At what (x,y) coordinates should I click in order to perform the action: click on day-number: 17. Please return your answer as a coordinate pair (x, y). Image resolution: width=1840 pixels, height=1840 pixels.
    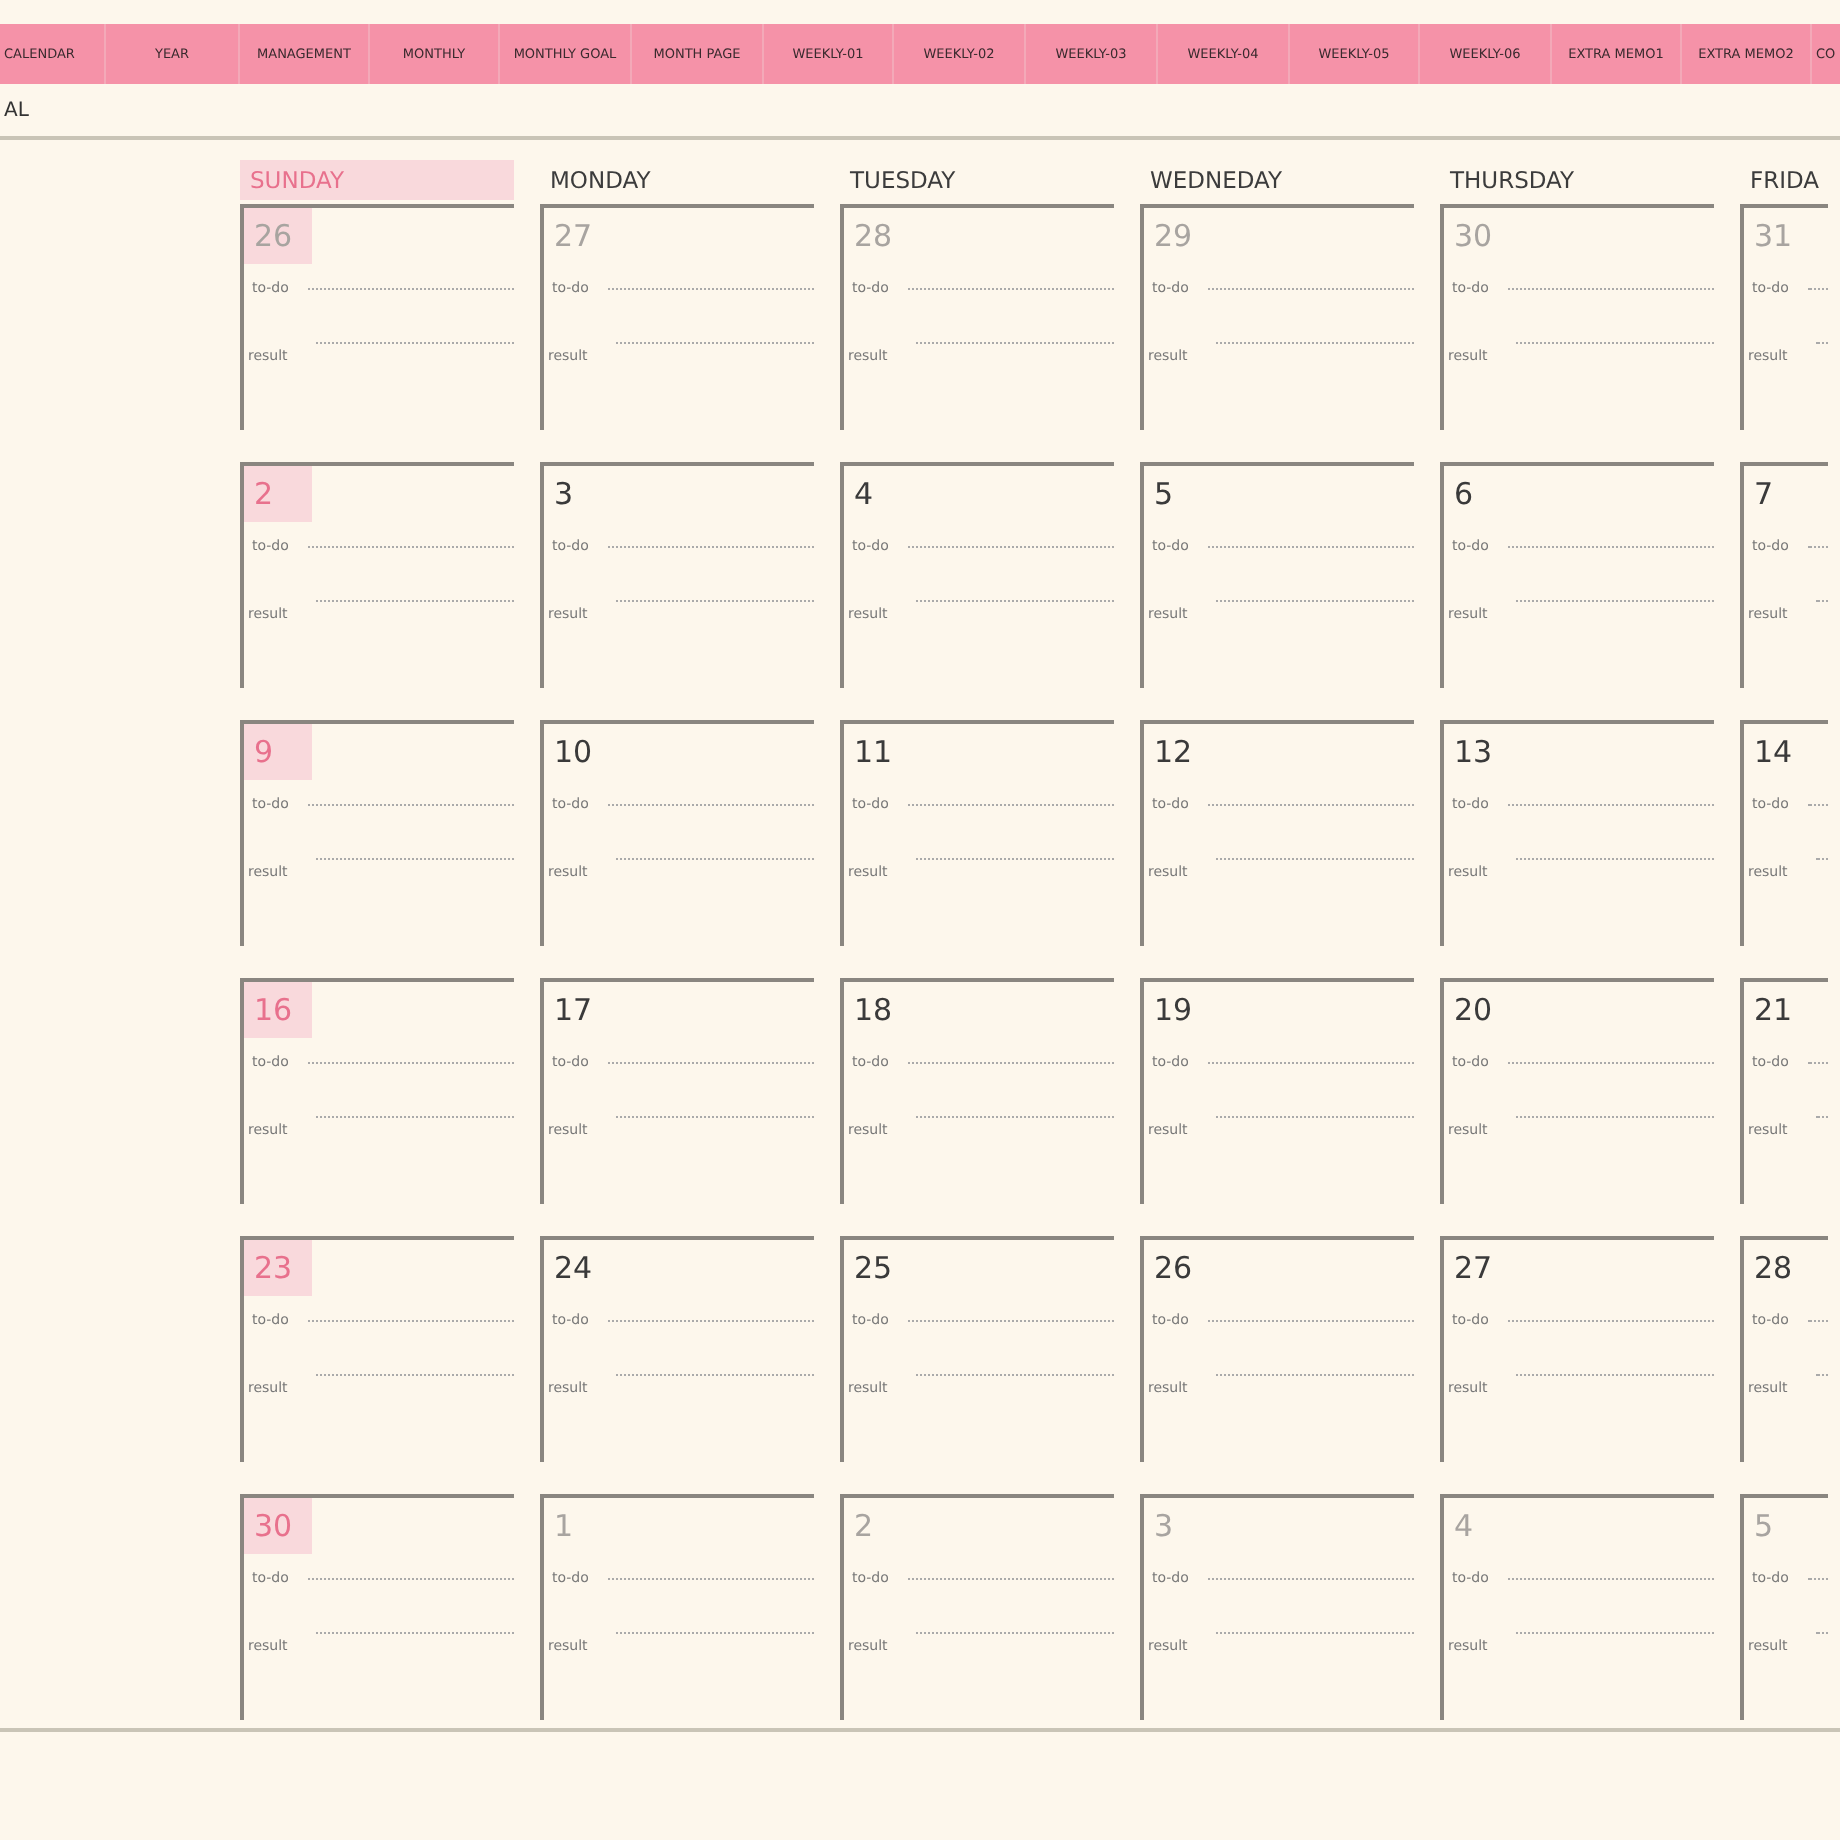
    Looking at the image, I should click on (573, 1011).